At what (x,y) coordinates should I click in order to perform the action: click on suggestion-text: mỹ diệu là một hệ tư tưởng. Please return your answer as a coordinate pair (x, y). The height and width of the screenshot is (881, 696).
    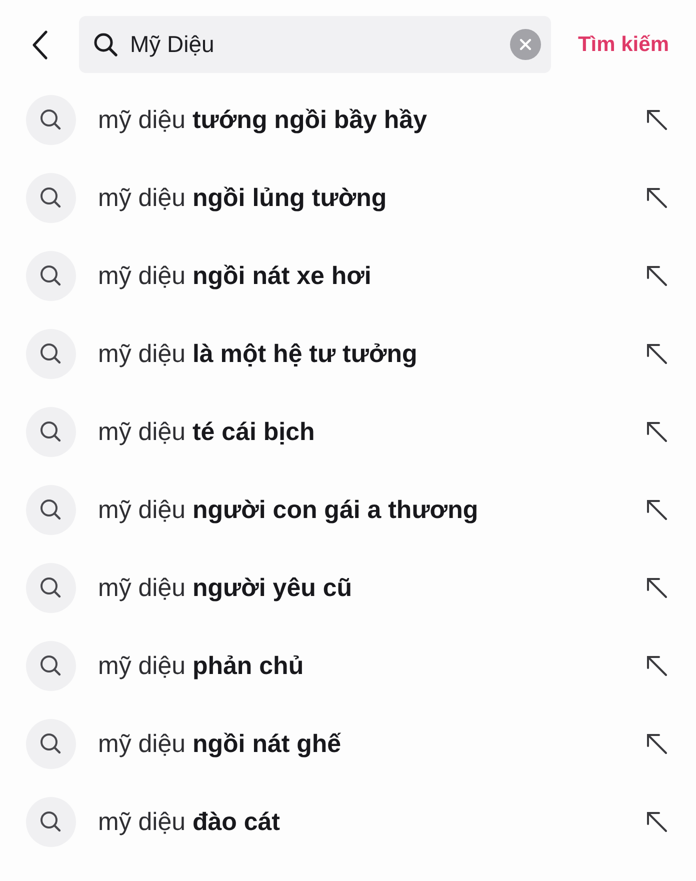
    Looking at the image, I should click on (366, 354).